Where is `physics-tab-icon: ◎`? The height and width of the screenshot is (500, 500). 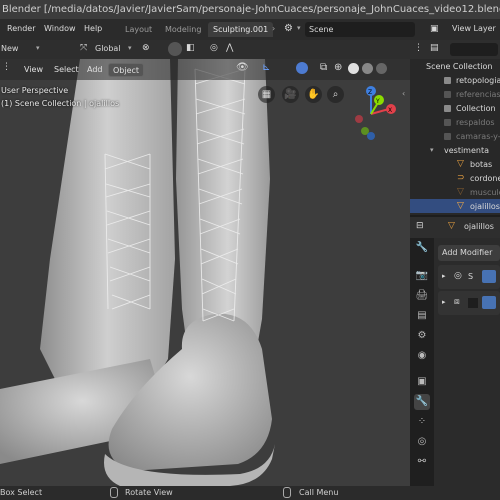 physics-tab-icon: ◎ is located at coordinates (422, 442).